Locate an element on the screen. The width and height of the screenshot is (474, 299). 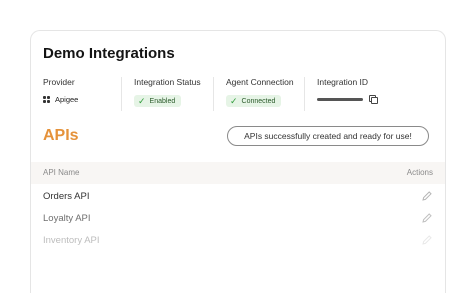
agent-connection-value: ✓ Connected is located at coordinates (254, 101).